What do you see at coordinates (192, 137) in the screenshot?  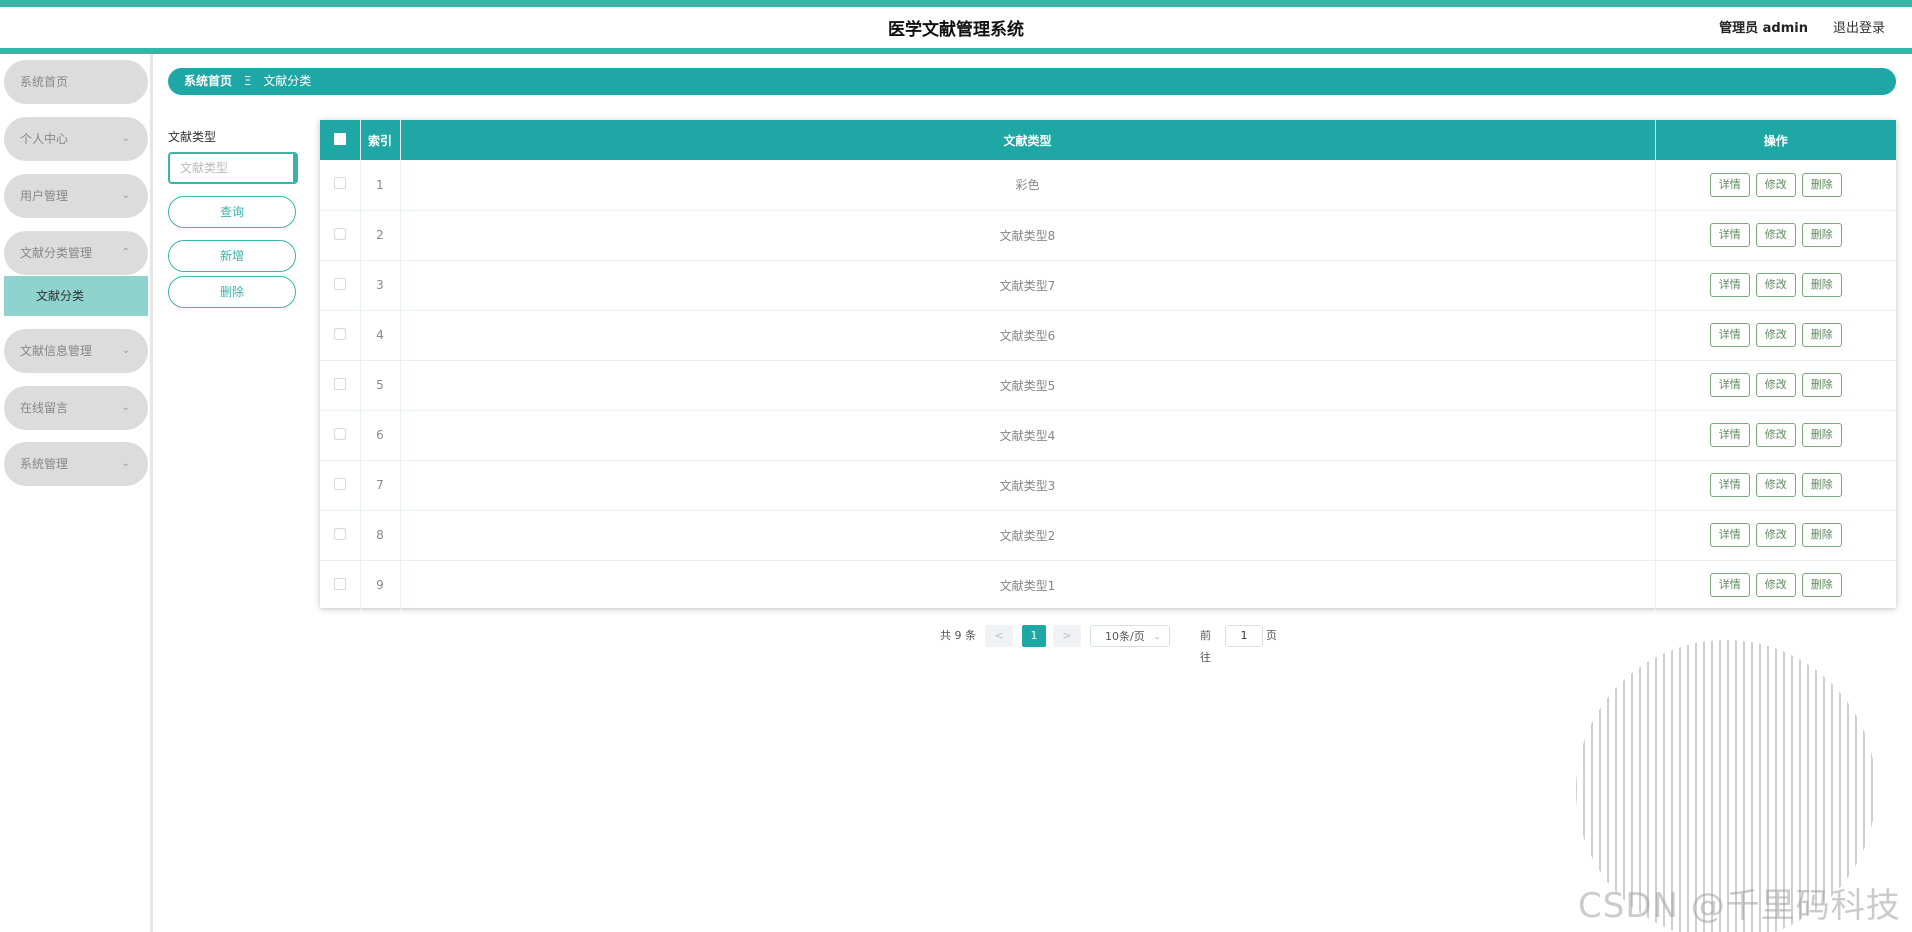 I see `search-label: 文献类型` at bounding box center [192, 137].